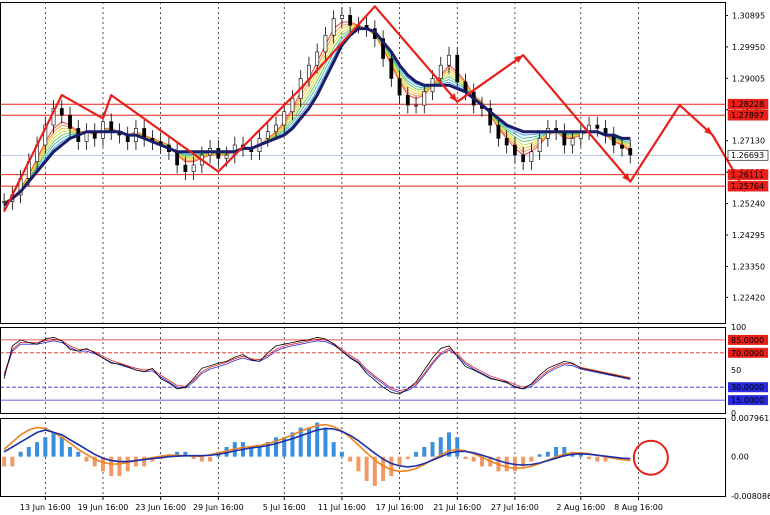  I want to click on price-level-label: 1.26693, so click(747, 155).